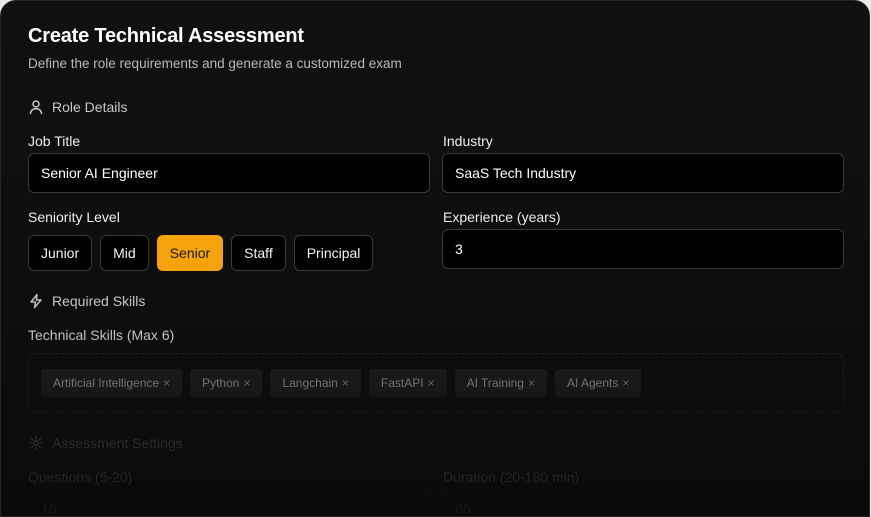 This screenshot has height=517, width=871. Describe the element at coordinates (402, 382) in the screenshot. I see `skill-chip-label: FastAPI` at that location.